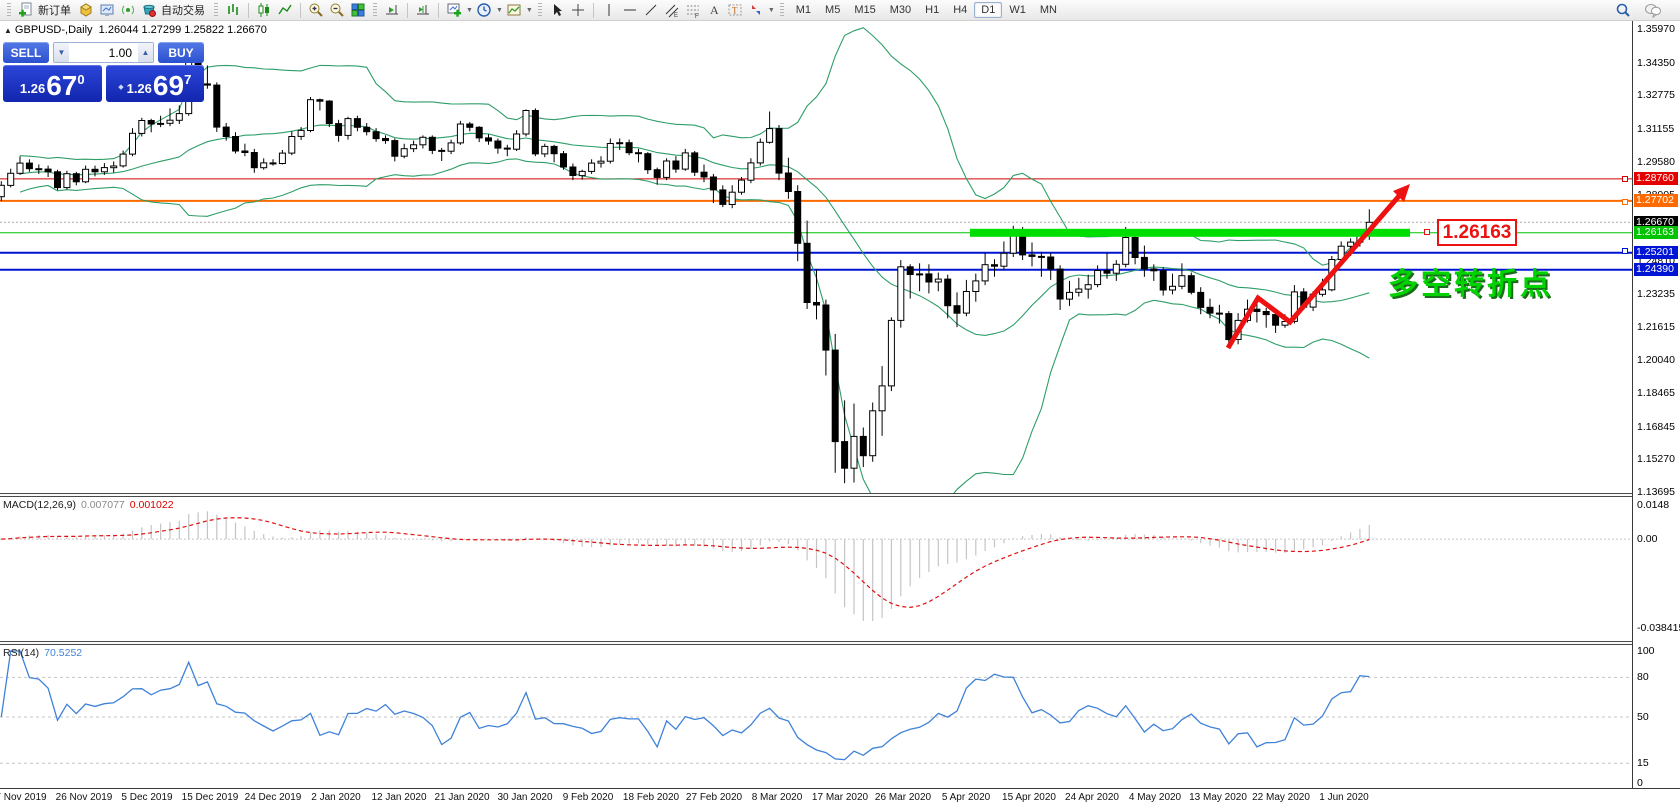 This screenshot has width=1680, height=808. I want to click on symbol-period-label: GBPUSD-,Daily, so click(53, 30).